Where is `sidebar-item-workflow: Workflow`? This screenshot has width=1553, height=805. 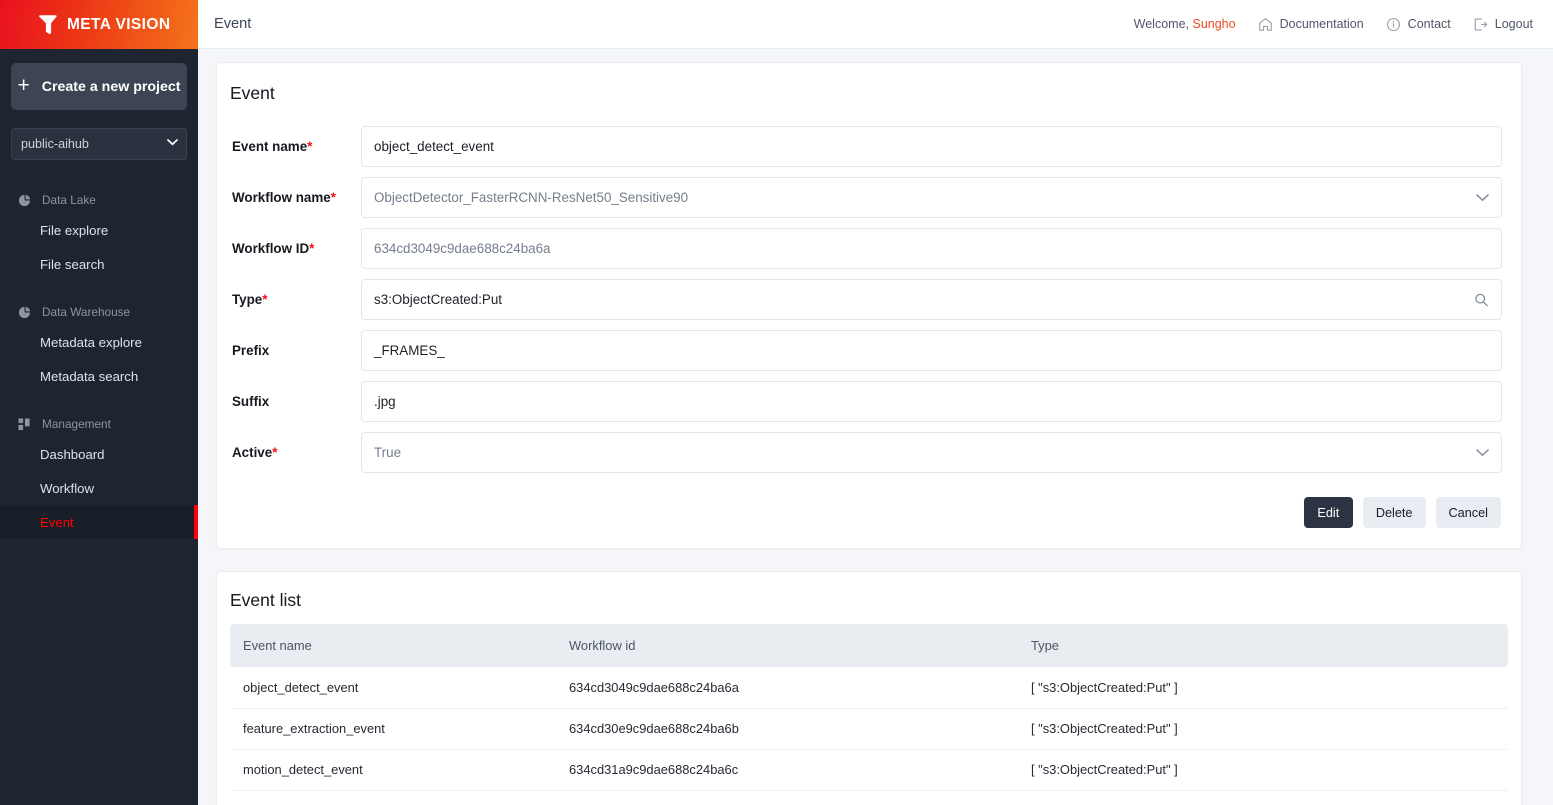
sidebar-item-workflow: Workflow is located at coordinates (99, 488).